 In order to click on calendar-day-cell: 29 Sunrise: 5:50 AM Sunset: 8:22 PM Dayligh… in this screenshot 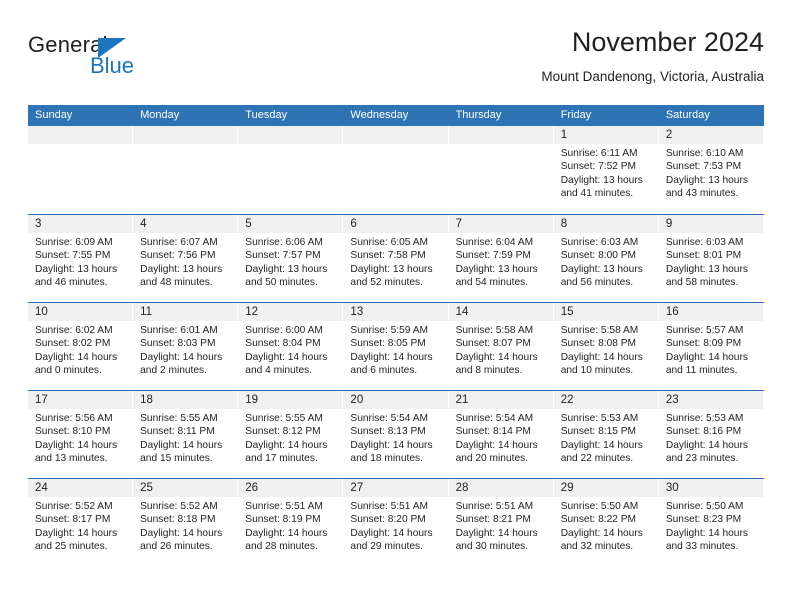, I will do `click(606, 522)`.